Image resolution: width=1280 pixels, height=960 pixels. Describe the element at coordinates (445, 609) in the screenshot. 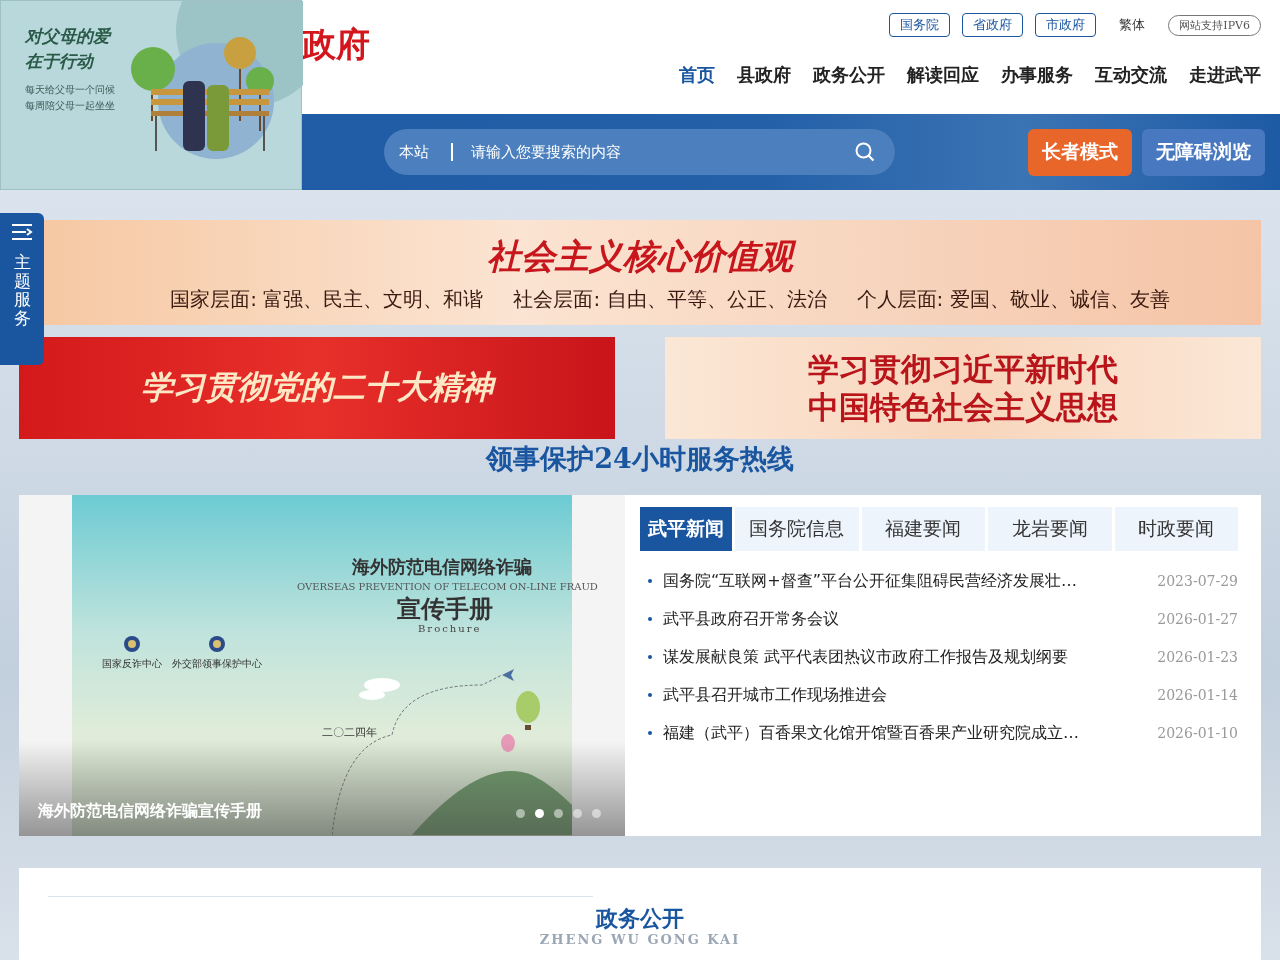

I see `cover-subtitle: 宣传手册` at that location.